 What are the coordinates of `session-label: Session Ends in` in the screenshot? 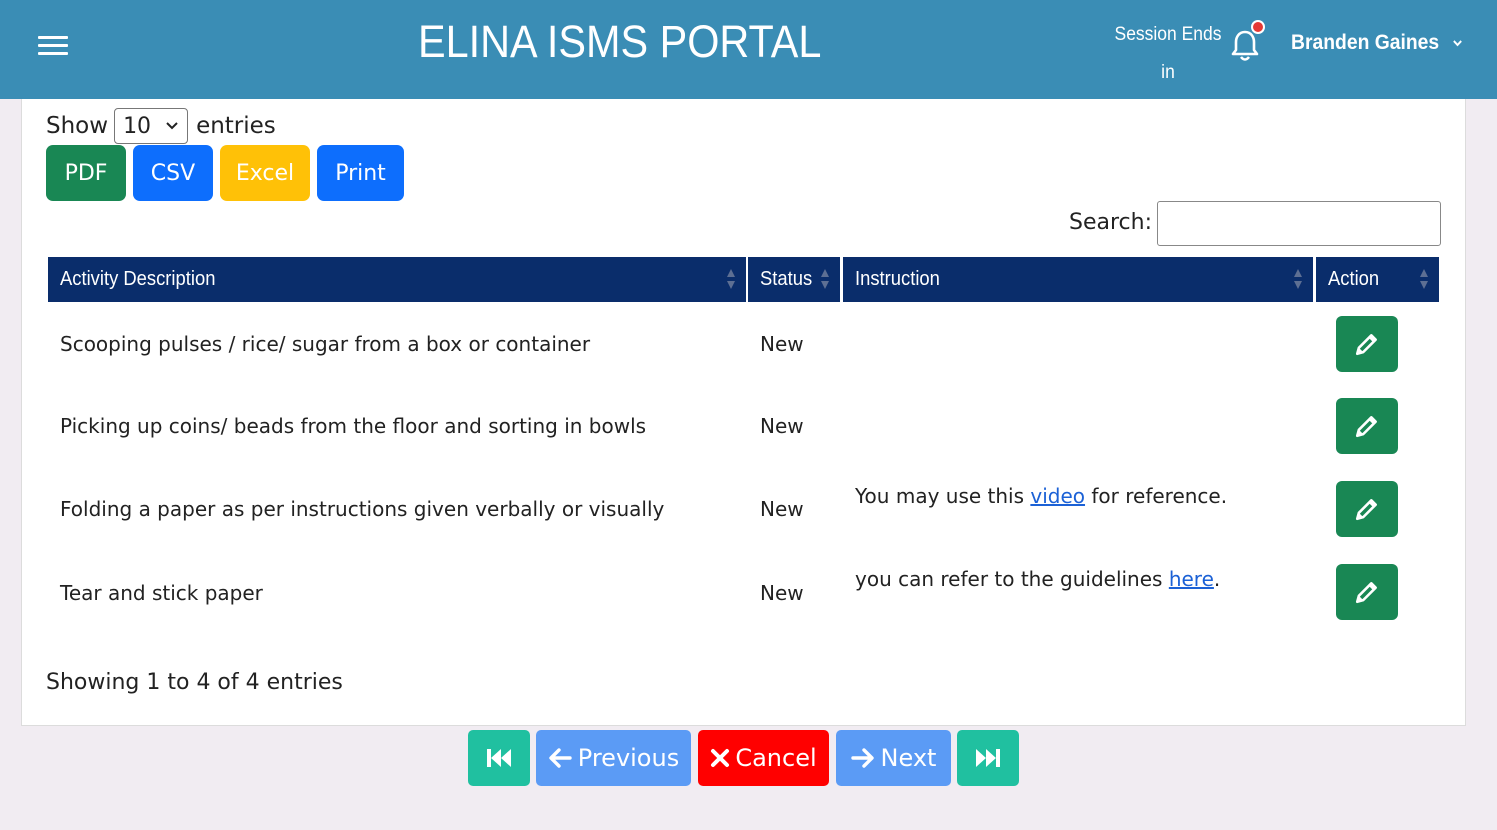 It's located at (1168, 53).